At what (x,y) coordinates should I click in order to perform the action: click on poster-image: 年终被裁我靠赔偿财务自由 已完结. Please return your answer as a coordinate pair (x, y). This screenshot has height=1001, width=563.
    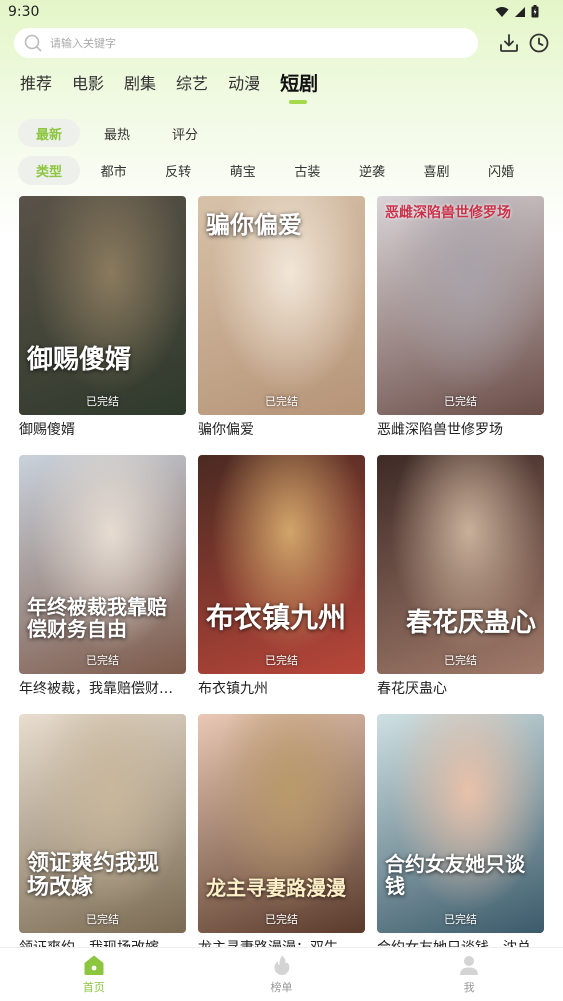
    Looking at the image, I should click on (102, 564).